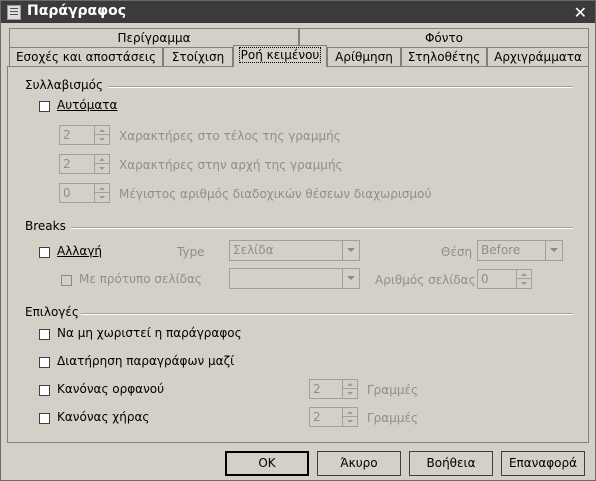 The image size is (596, 481). I want to click on close-icon: ✕, so click(580, 12).